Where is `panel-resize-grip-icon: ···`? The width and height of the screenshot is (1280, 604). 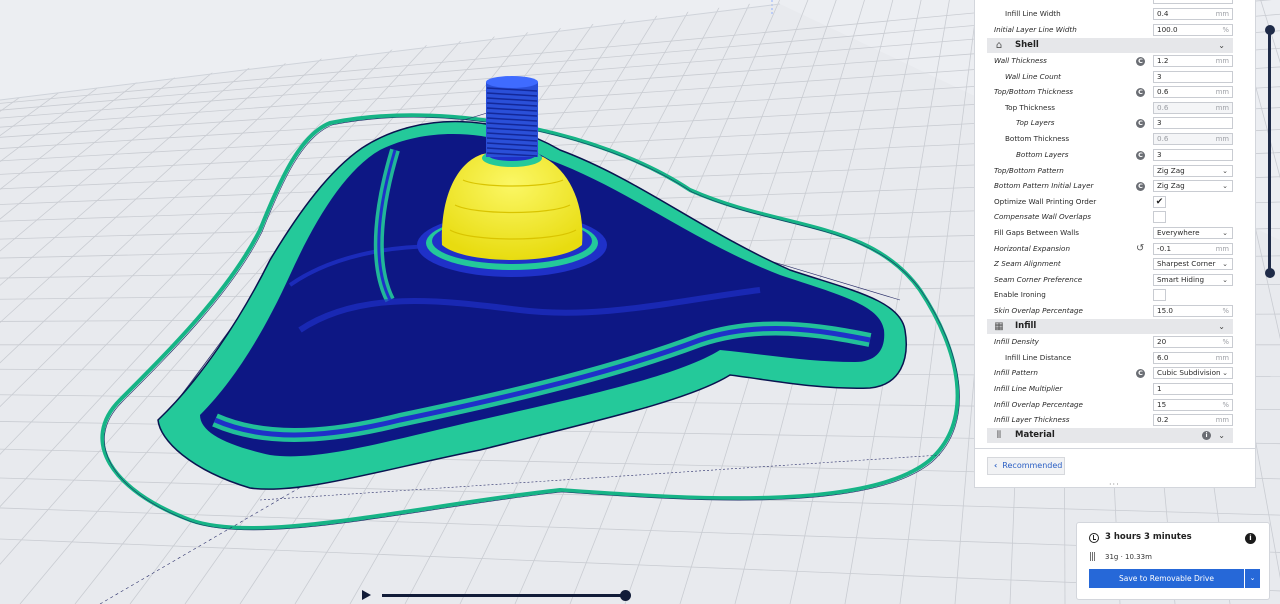
panel-resize-grip-icon: ··· is located at coordinates (1114, 484).